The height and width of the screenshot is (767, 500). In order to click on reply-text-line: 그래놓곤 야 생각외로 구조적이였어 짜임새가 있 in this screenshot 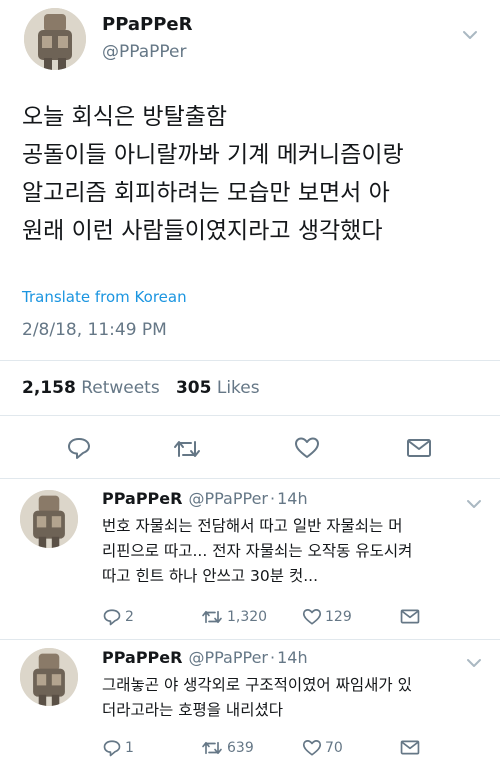, I will do `click(257, 685)`.